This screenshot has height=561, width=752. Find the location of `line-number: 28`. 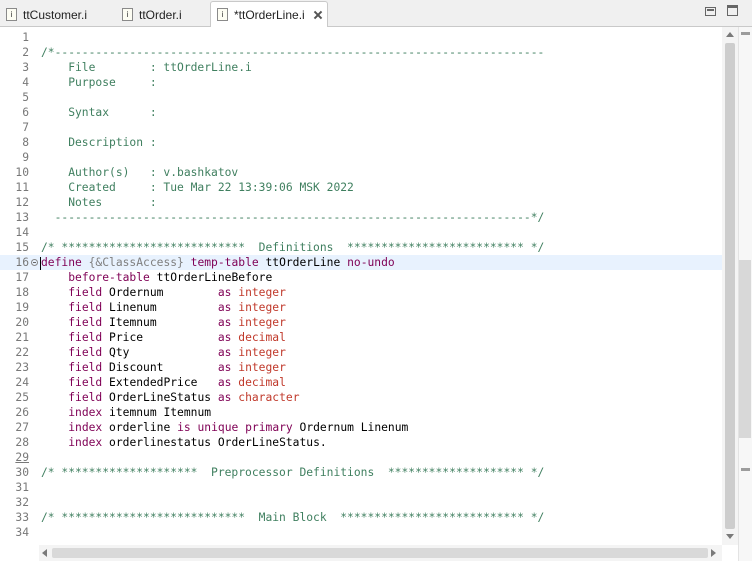

line-number: 28 is located at coordinates (22, 442).